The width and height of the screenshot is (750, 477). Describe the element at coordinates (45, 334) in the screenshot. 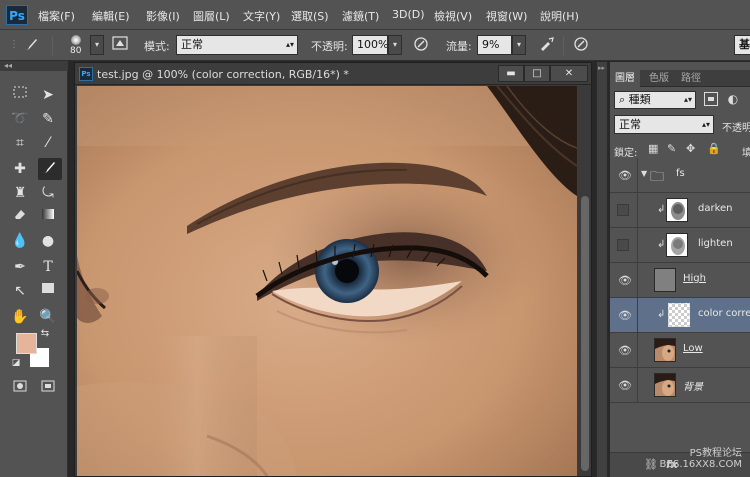

I see `swap-colors-icon: ⇆` at that location.